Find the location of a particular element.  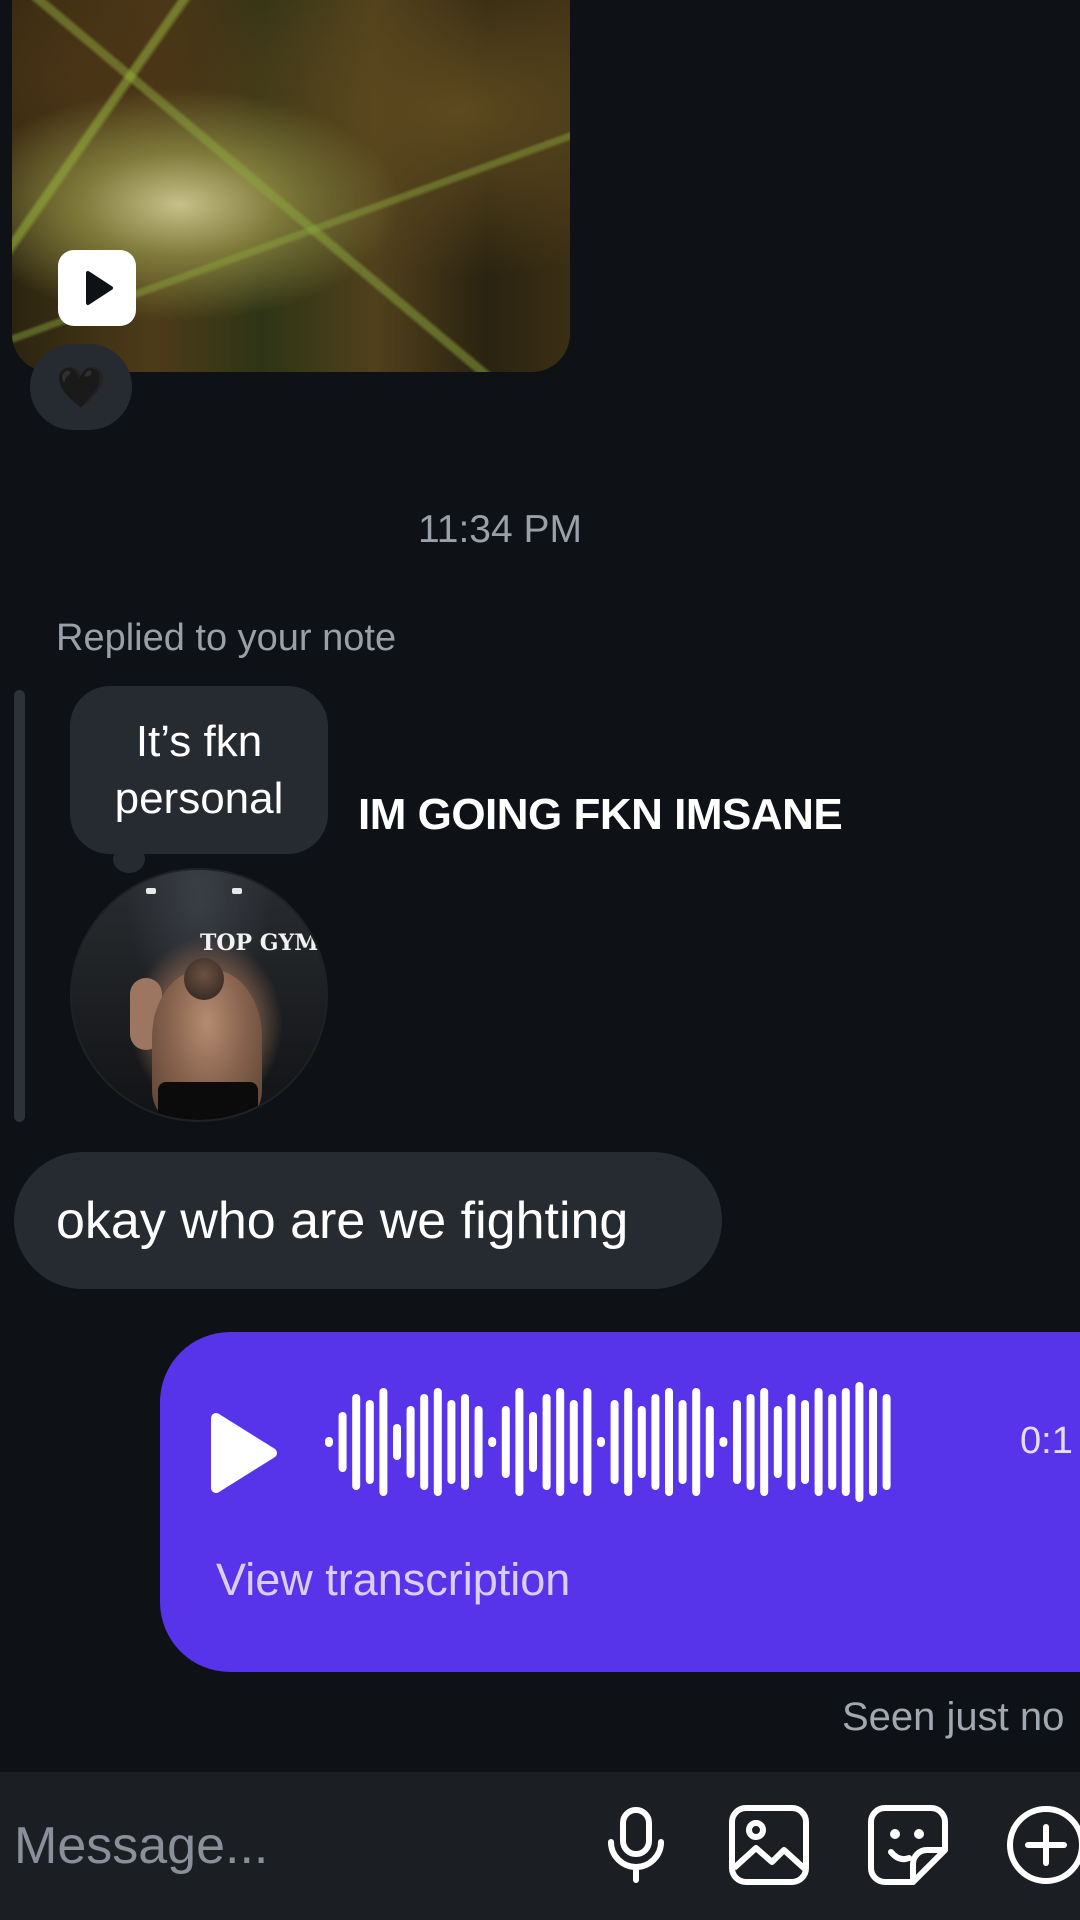

gallery-icon is located at coordinates (769, 1845).